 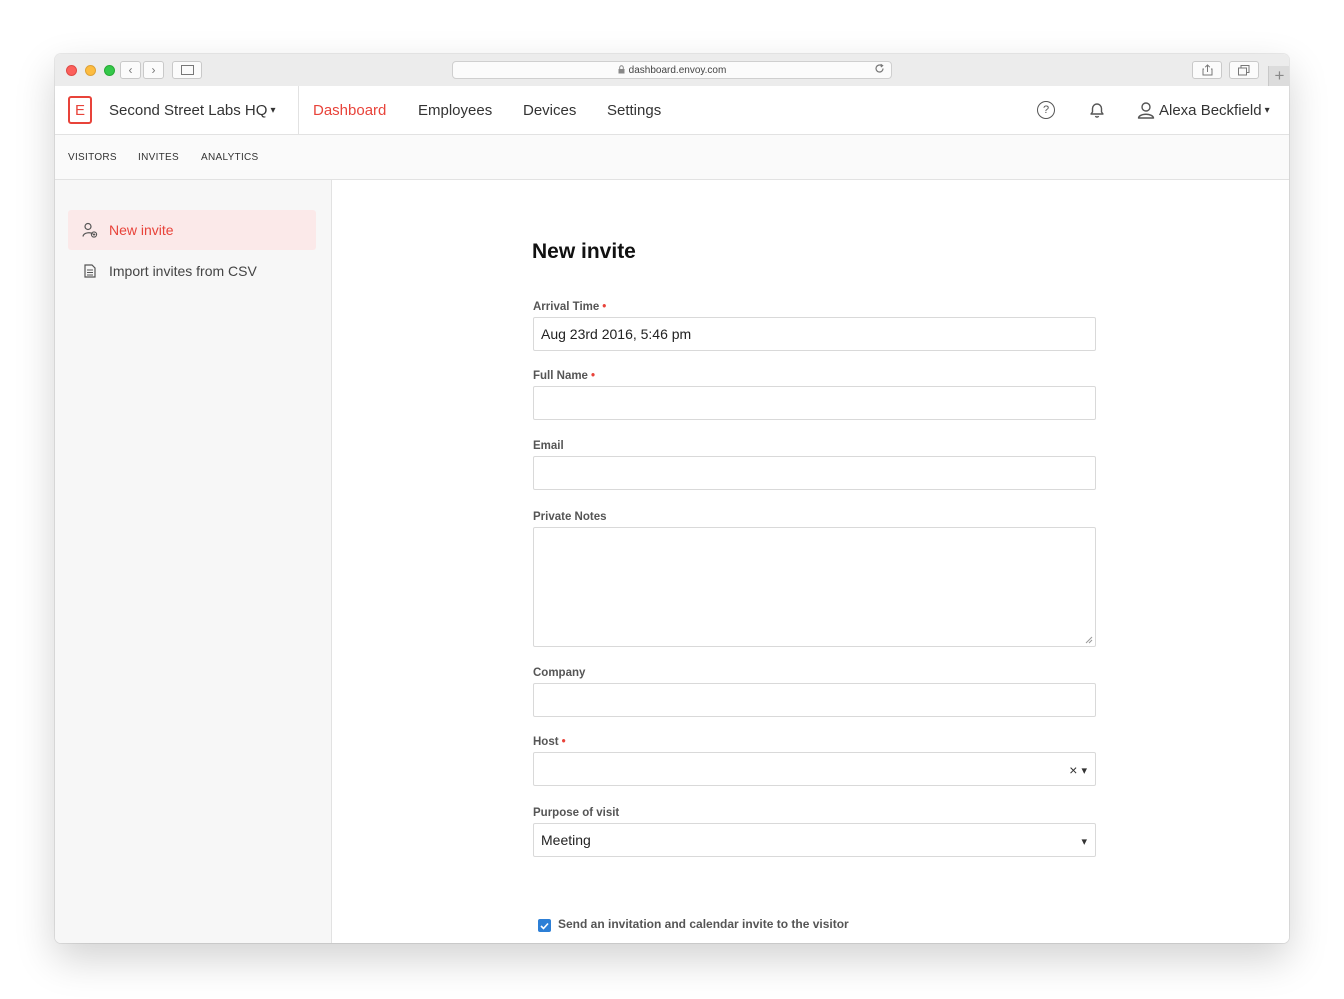 What do you see at coordinates (621, 70) in the screenshot?
I see `lock-icon` at bounding box center [621, 70].